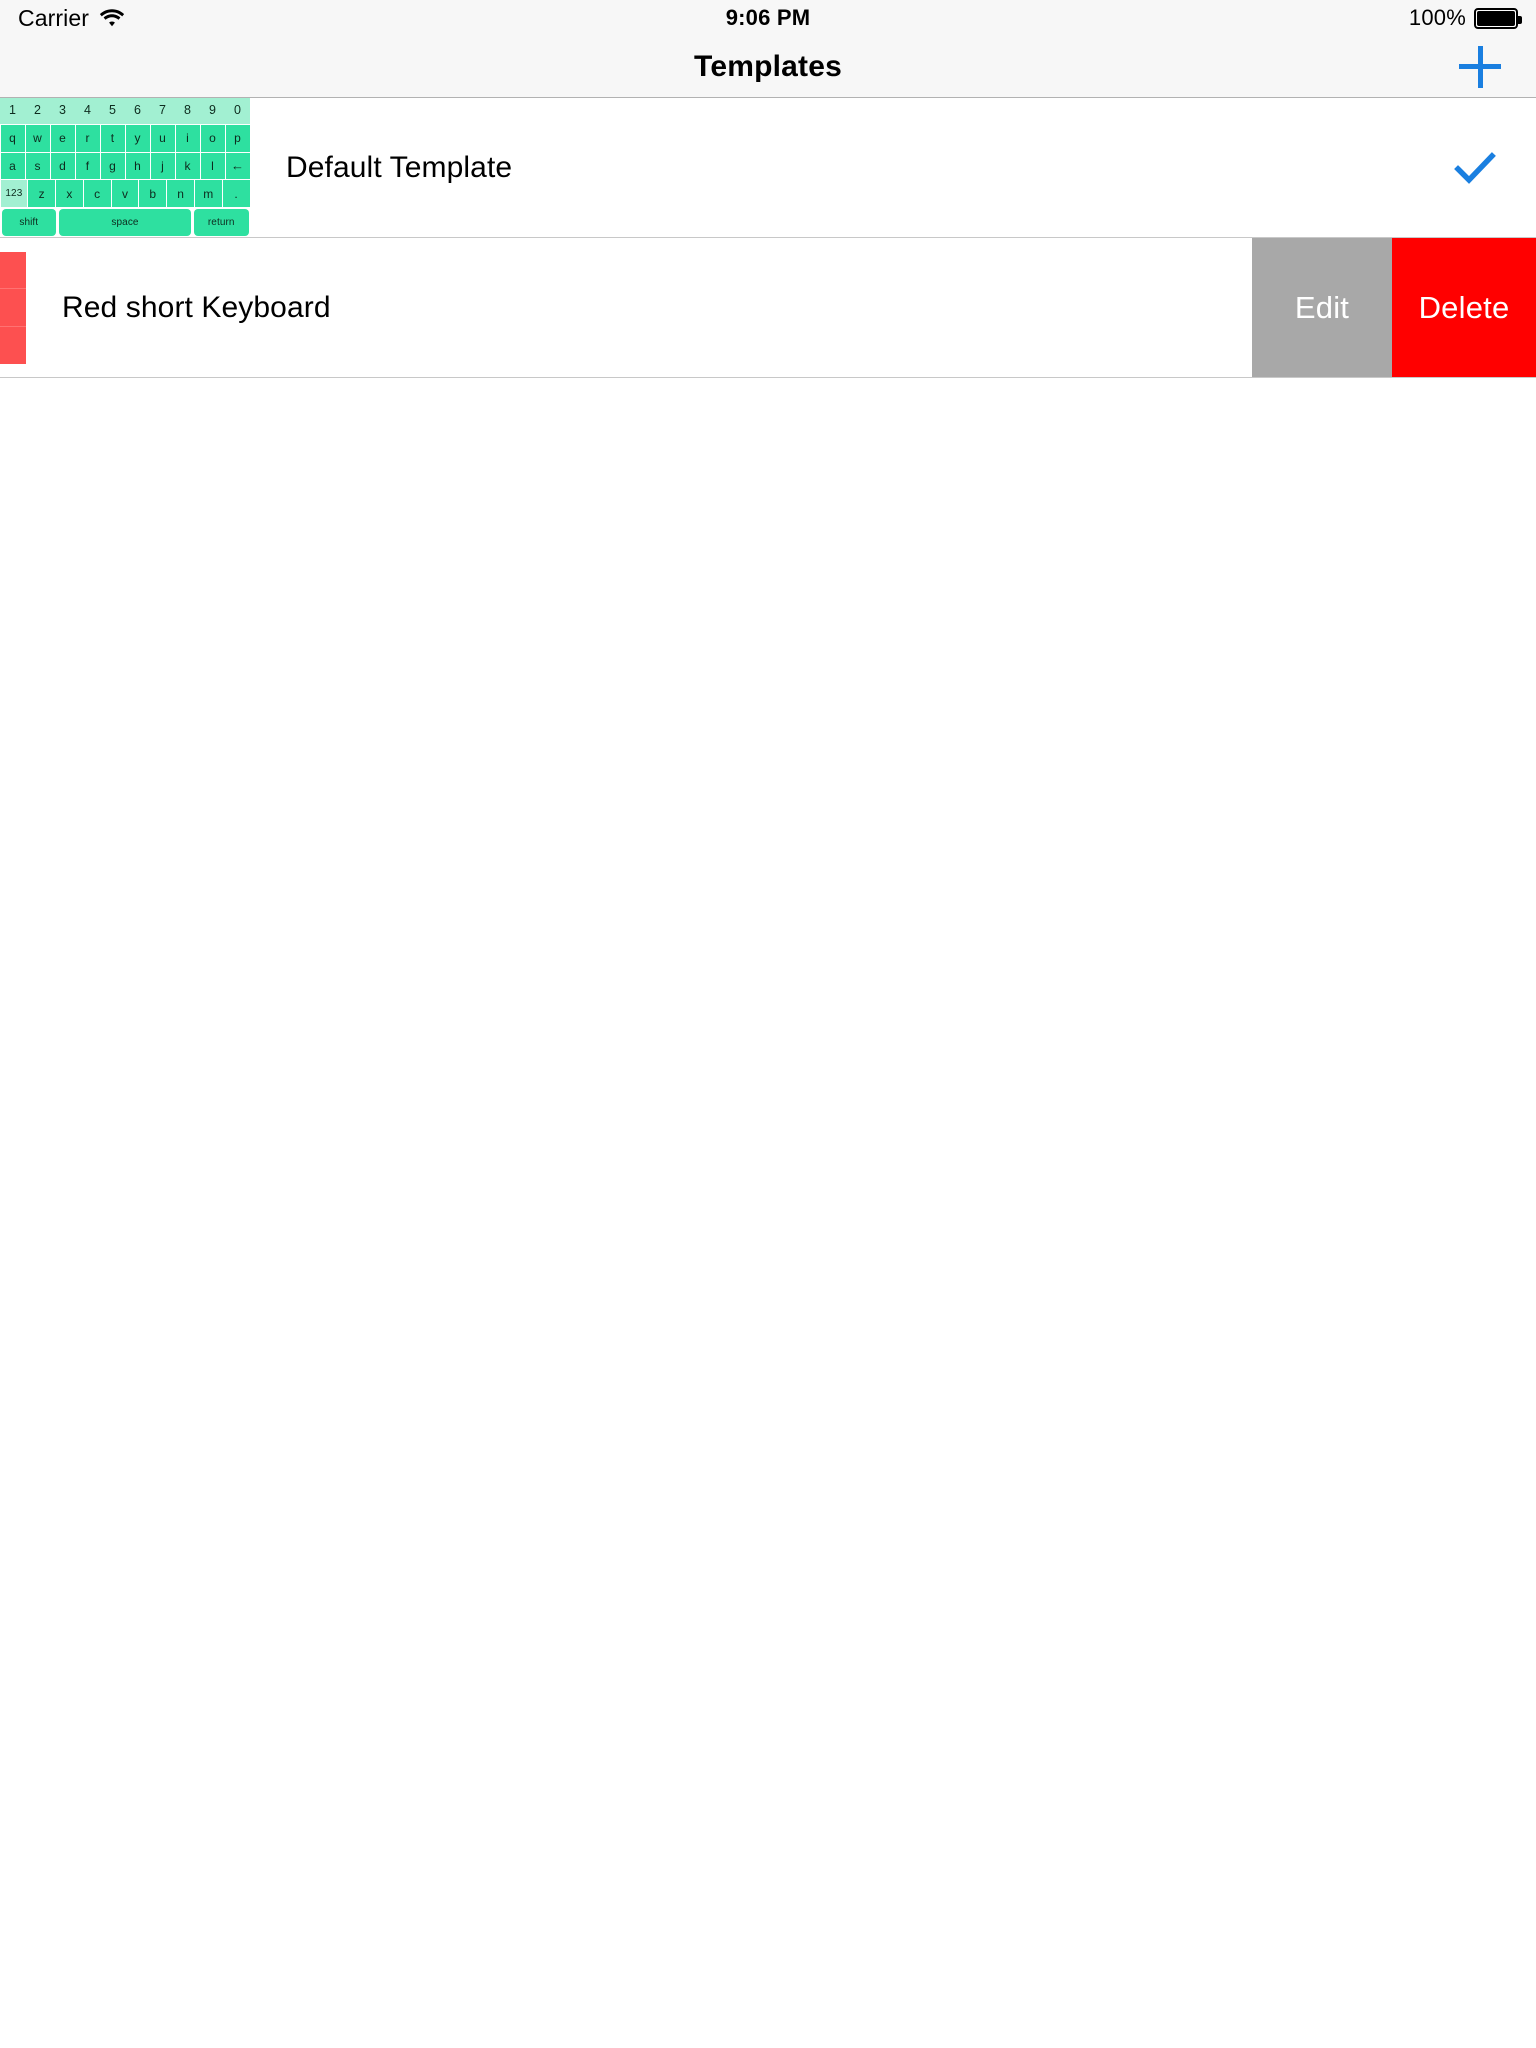 This screenshot has height=2048, width=1536. What do you see at coordinates (1437, 17) in the screenshot?
I see `battery-percent-label: 100%` at bounding box center [1437, 17].